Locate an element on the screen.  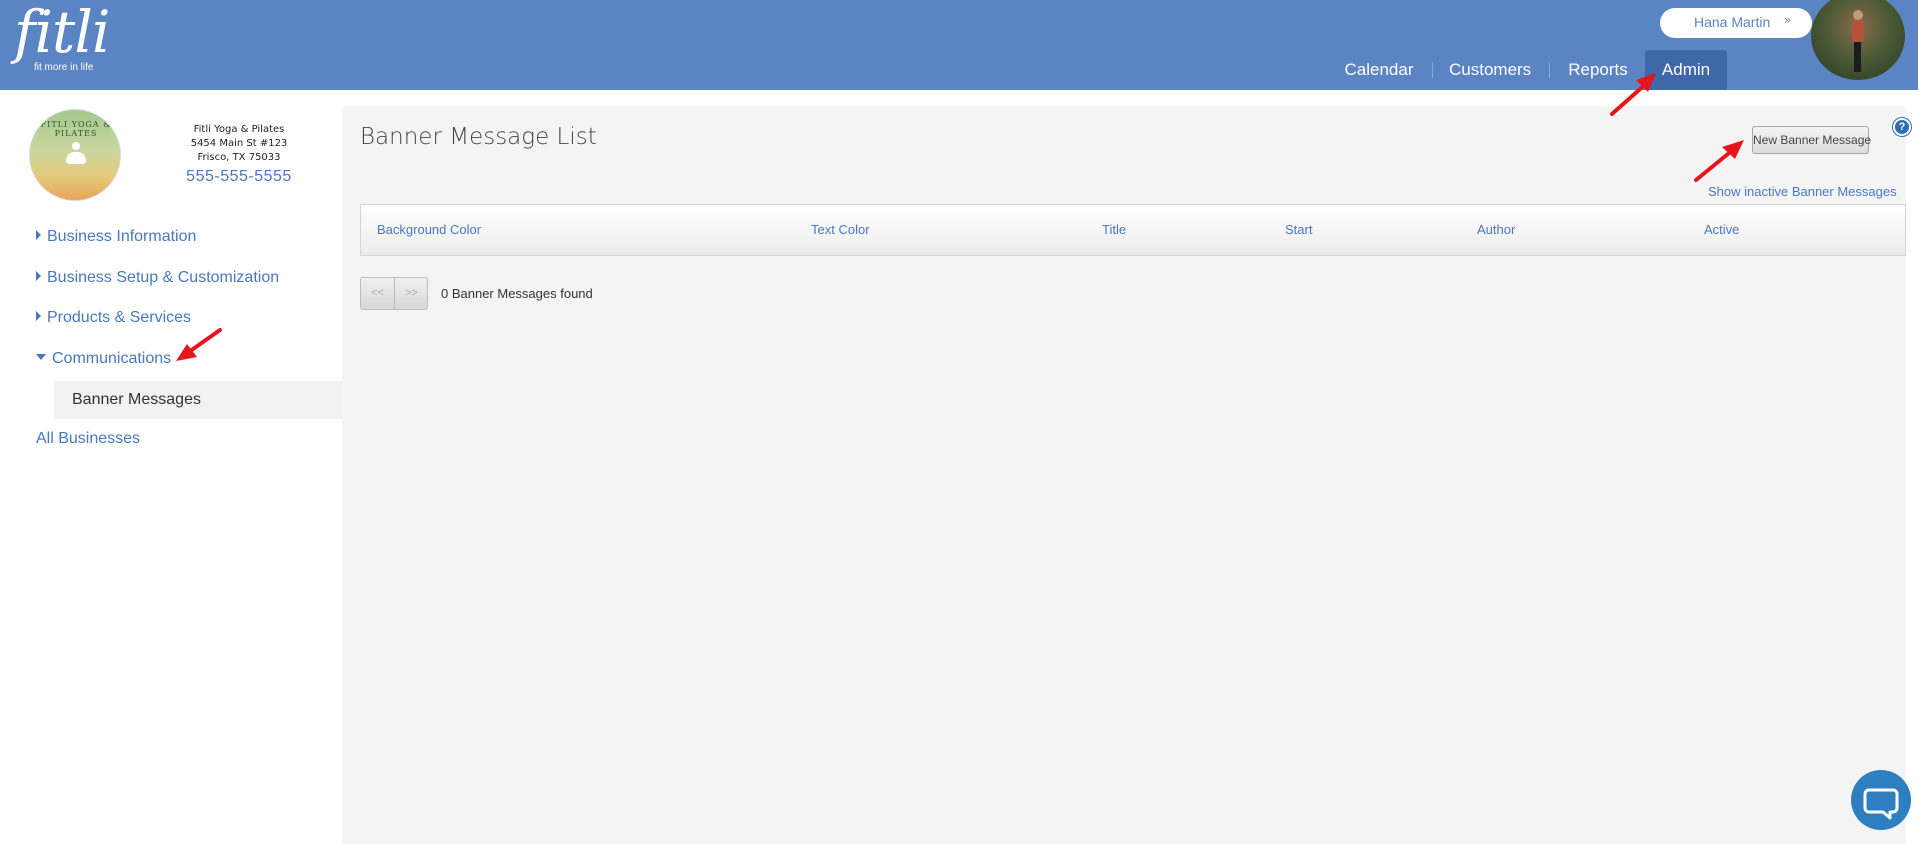
business-name: Fitli Yoga & Pilates is located at coordinates (239, 129).